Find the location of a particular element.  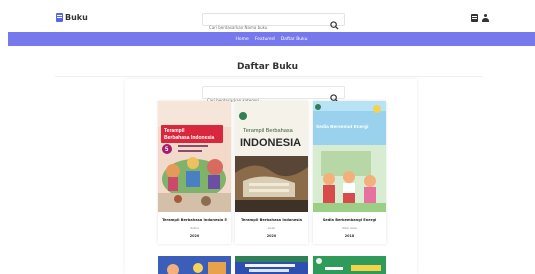

book-cover: Terampil Berbahasa INDONESIA is located at coordinates (271, 156).